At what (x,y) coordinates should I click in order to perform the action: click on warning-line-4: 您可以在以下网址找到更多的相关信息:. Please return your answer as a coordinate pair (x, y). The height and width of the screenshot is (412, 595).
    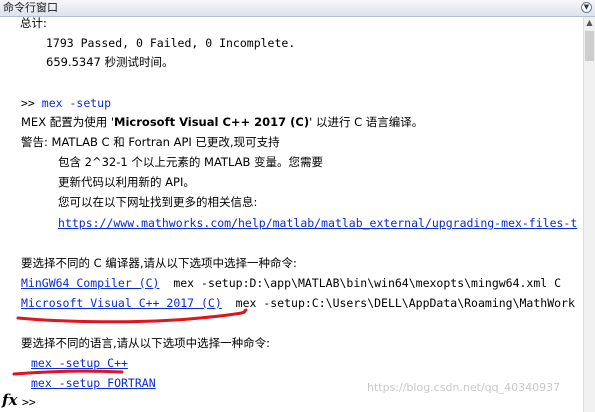
    Looking at the image, I should click on (158, 202).